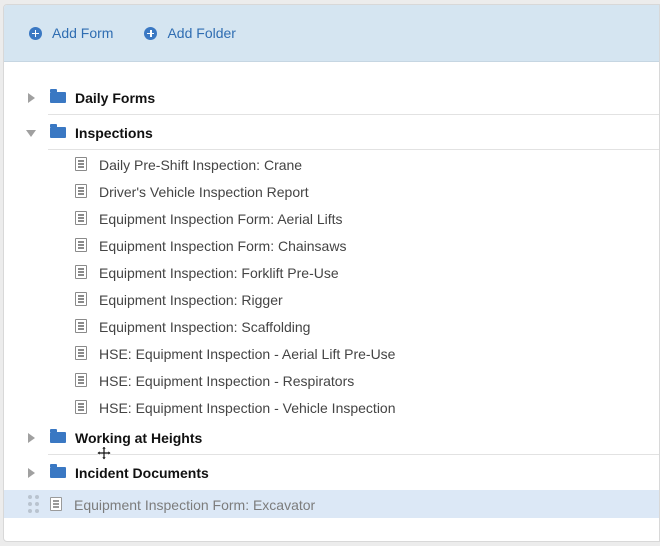 This screenshot has height=546, width=660. What do you see at coordinates (331, 191) in the screenshot?
I see `form-item: Driver's Vehicle Inspection Report` at bounding box center [331, 191].